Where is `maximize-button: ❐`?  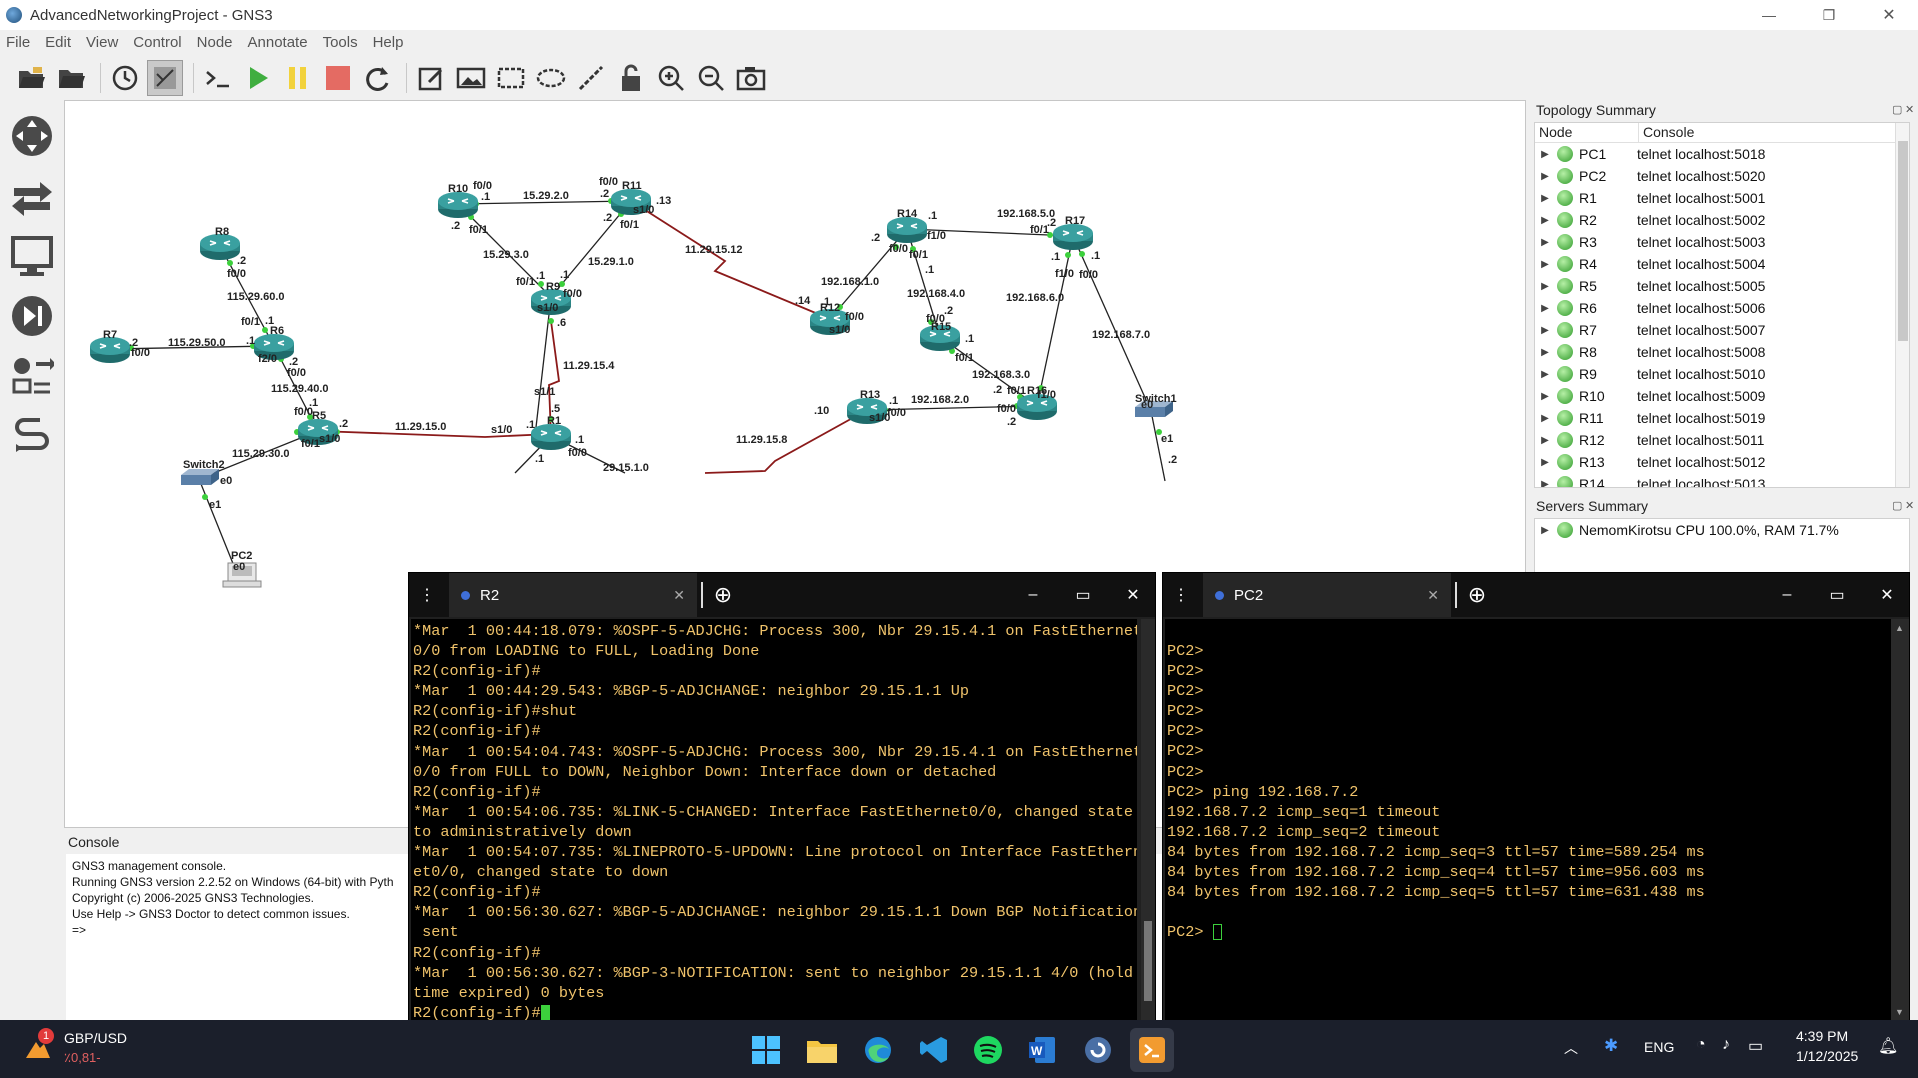 maximize-button: ❐ is located at coordinates (1829, 15).